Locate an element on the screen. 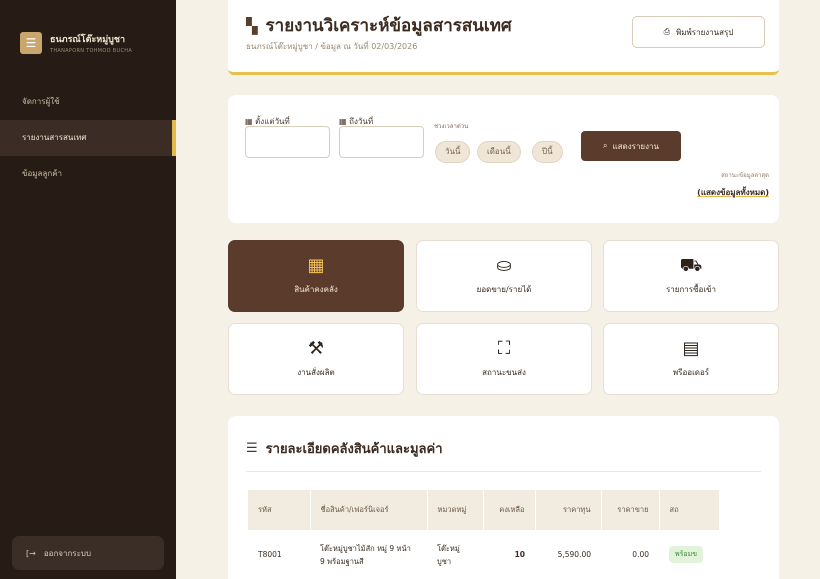  print-summary-label: พิมพ์รายงานสรุป is located at coordinates (704, 32).